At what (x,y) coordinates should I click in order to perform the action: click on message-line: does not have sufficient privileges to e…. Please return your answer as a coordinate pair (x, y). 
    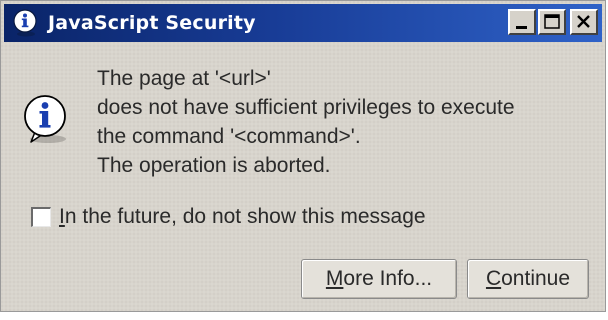
    Looking at the image, I should click on (306, 107).